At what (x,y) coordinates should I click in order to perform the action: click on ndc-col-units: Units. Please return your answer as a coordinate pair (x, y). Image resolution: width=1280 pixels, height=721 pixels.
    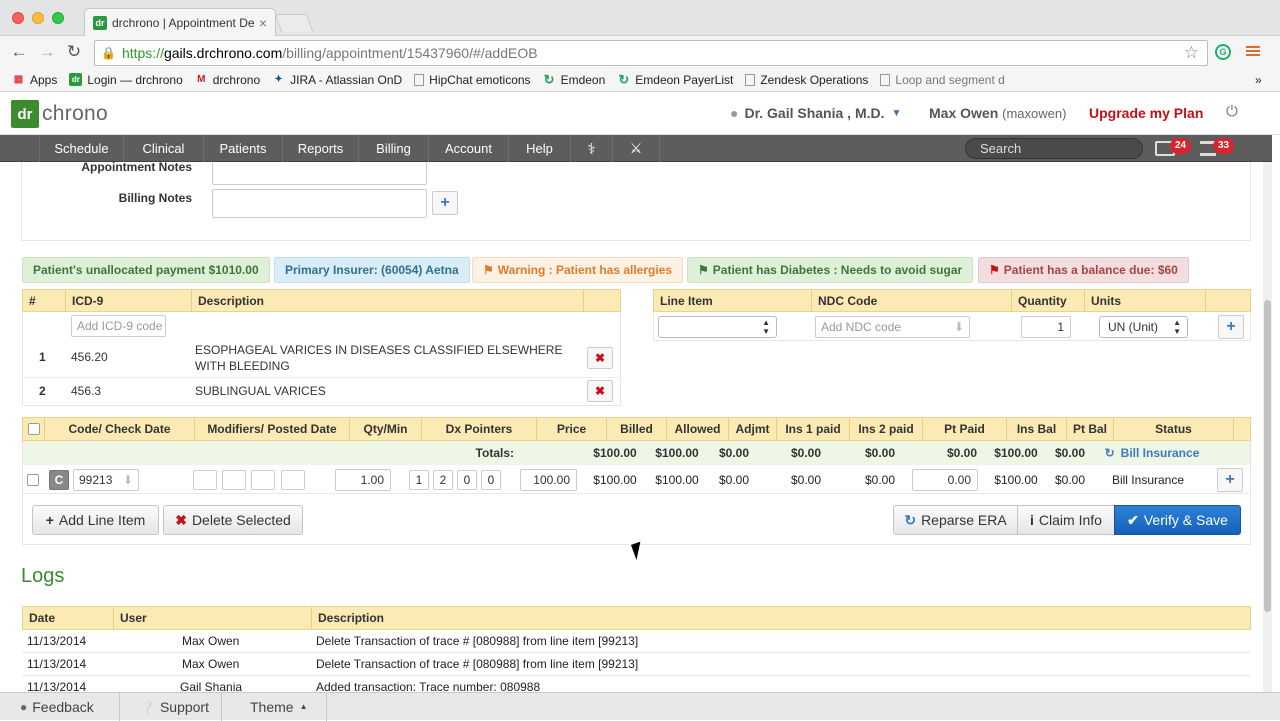
    Looking at the image, I should click on (1145, 300).